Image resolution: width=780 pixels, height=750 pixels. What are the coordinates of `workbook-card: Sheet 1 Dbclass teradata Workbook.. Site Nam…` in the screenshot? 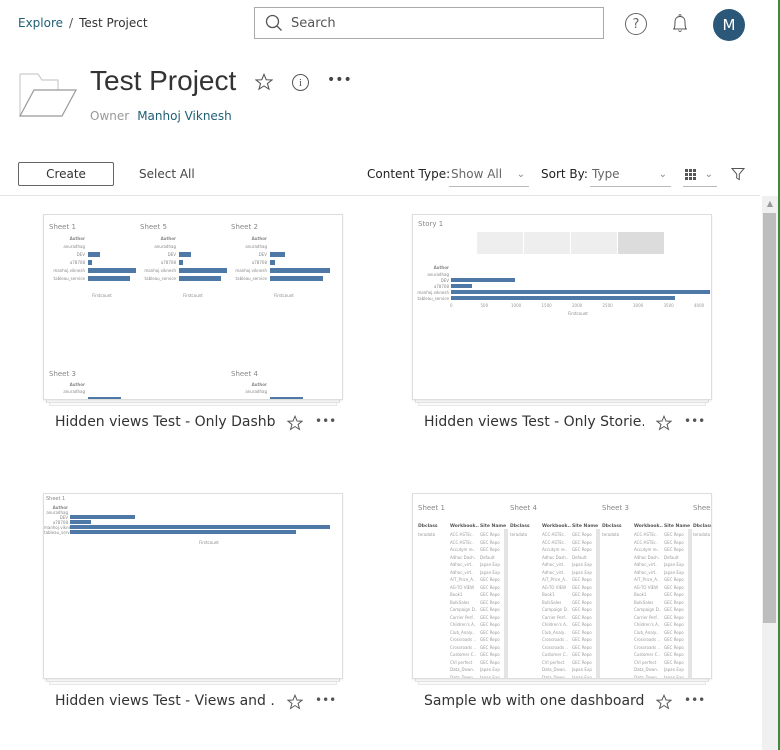 It's located at (562, 601).